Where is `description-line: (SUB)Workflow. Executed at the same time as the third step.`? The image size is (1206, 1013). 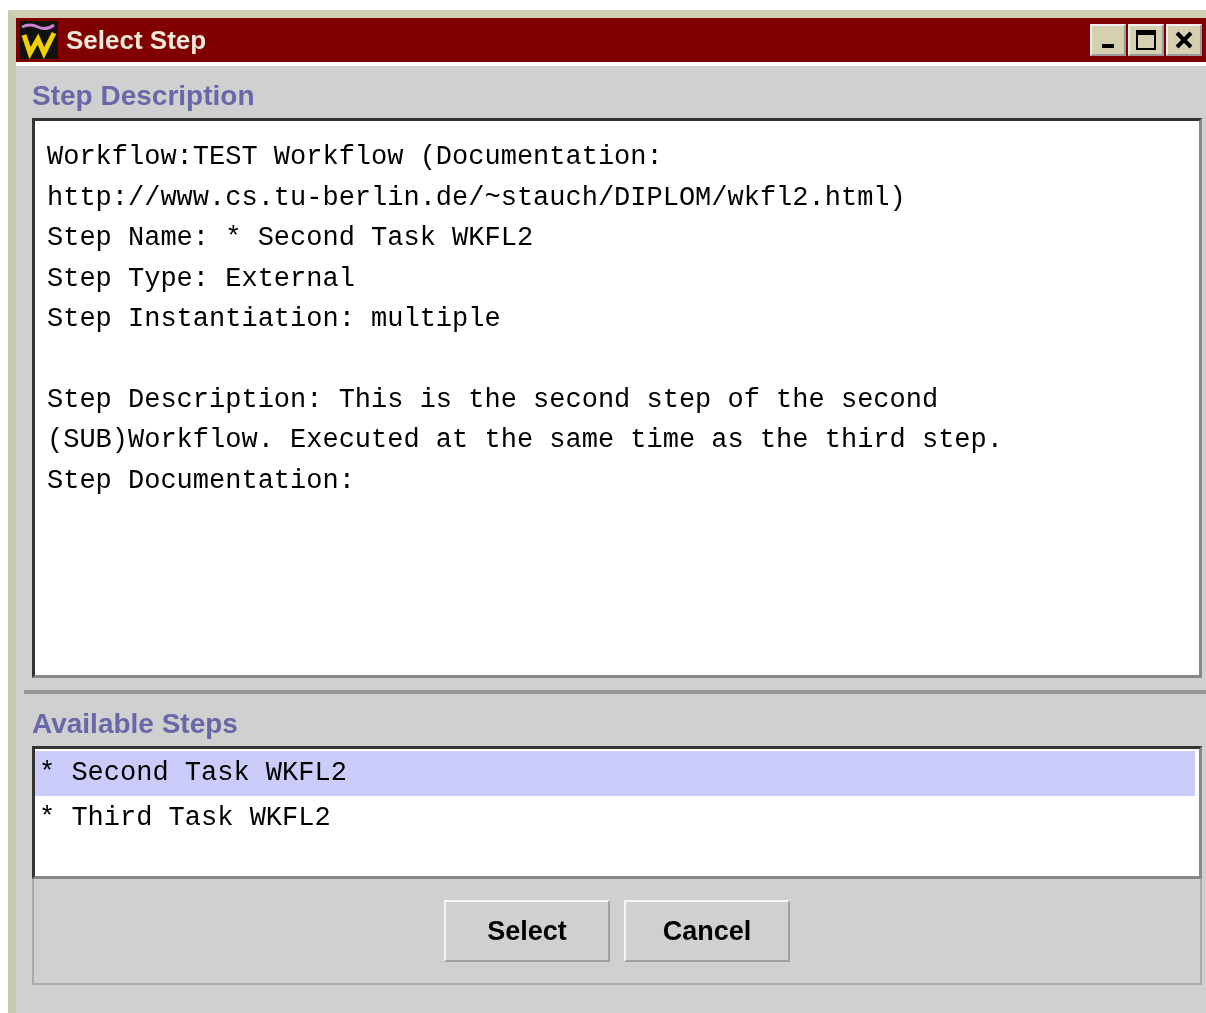 description-line: (SUB)Workflow. Executed at the same time as the third step. is located at coordinates (525, 440).